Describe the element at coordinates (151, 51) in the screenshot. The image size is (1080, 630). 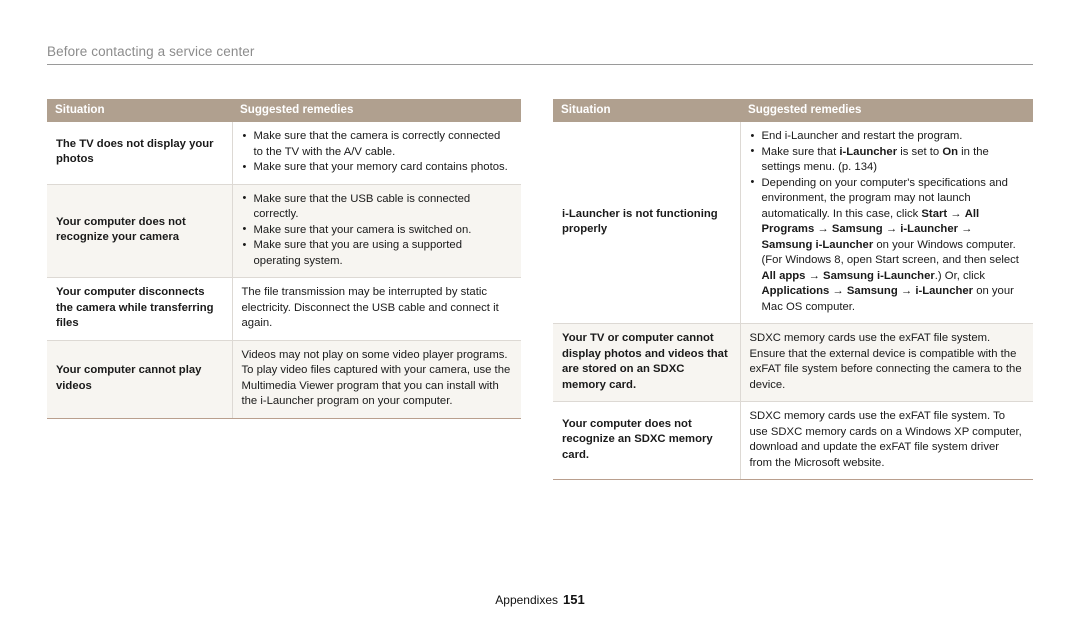
I see `page-title: Before contacting a service center` at that location.